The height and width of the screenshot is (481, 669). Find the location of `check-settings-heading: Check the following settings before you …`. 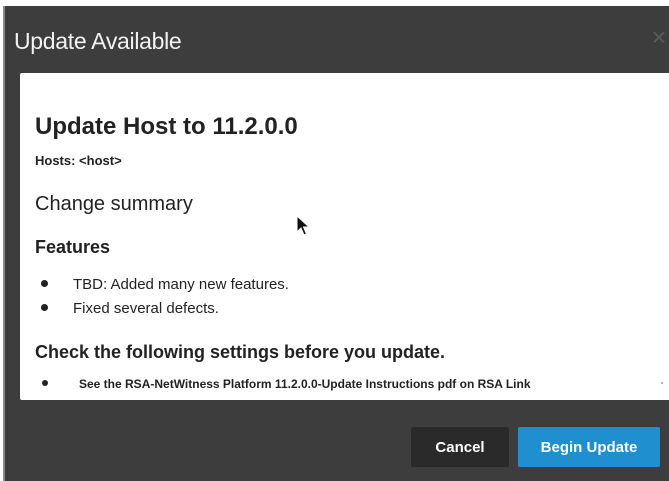

check-settings-heading: Check the following settings before you … is located at coordinates (240, 352).